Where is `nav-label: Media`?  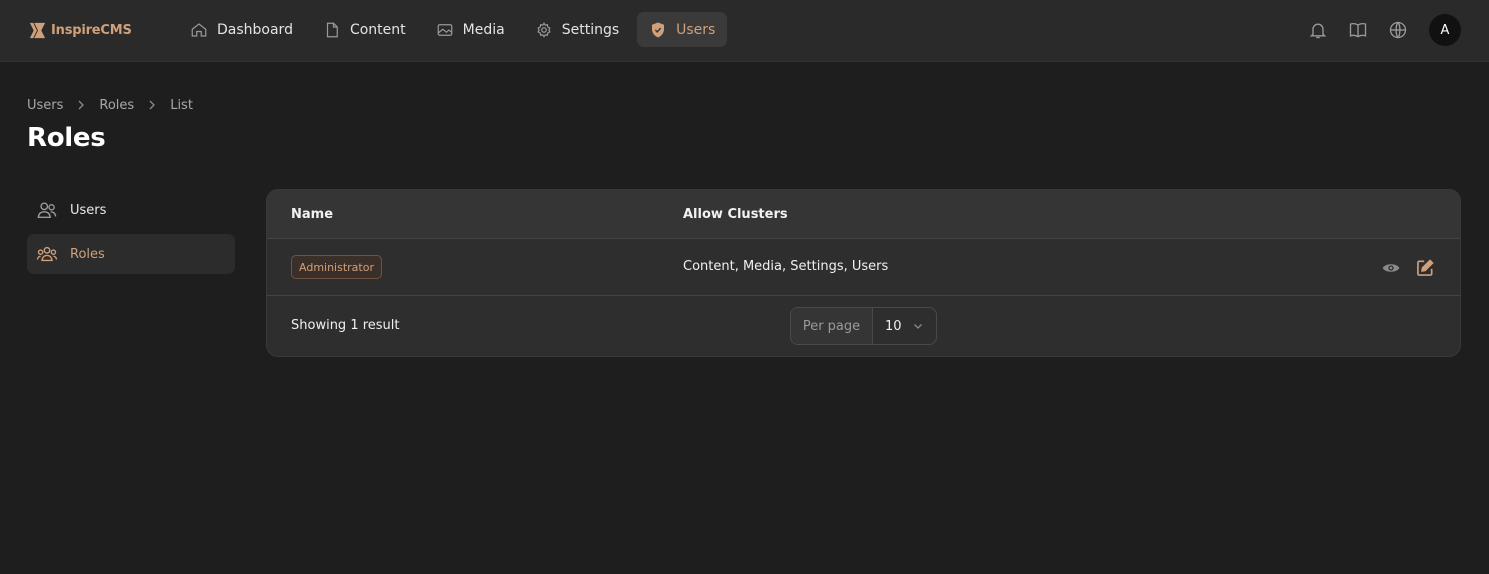 nav-label: Media is located at coordinates (483, 29).